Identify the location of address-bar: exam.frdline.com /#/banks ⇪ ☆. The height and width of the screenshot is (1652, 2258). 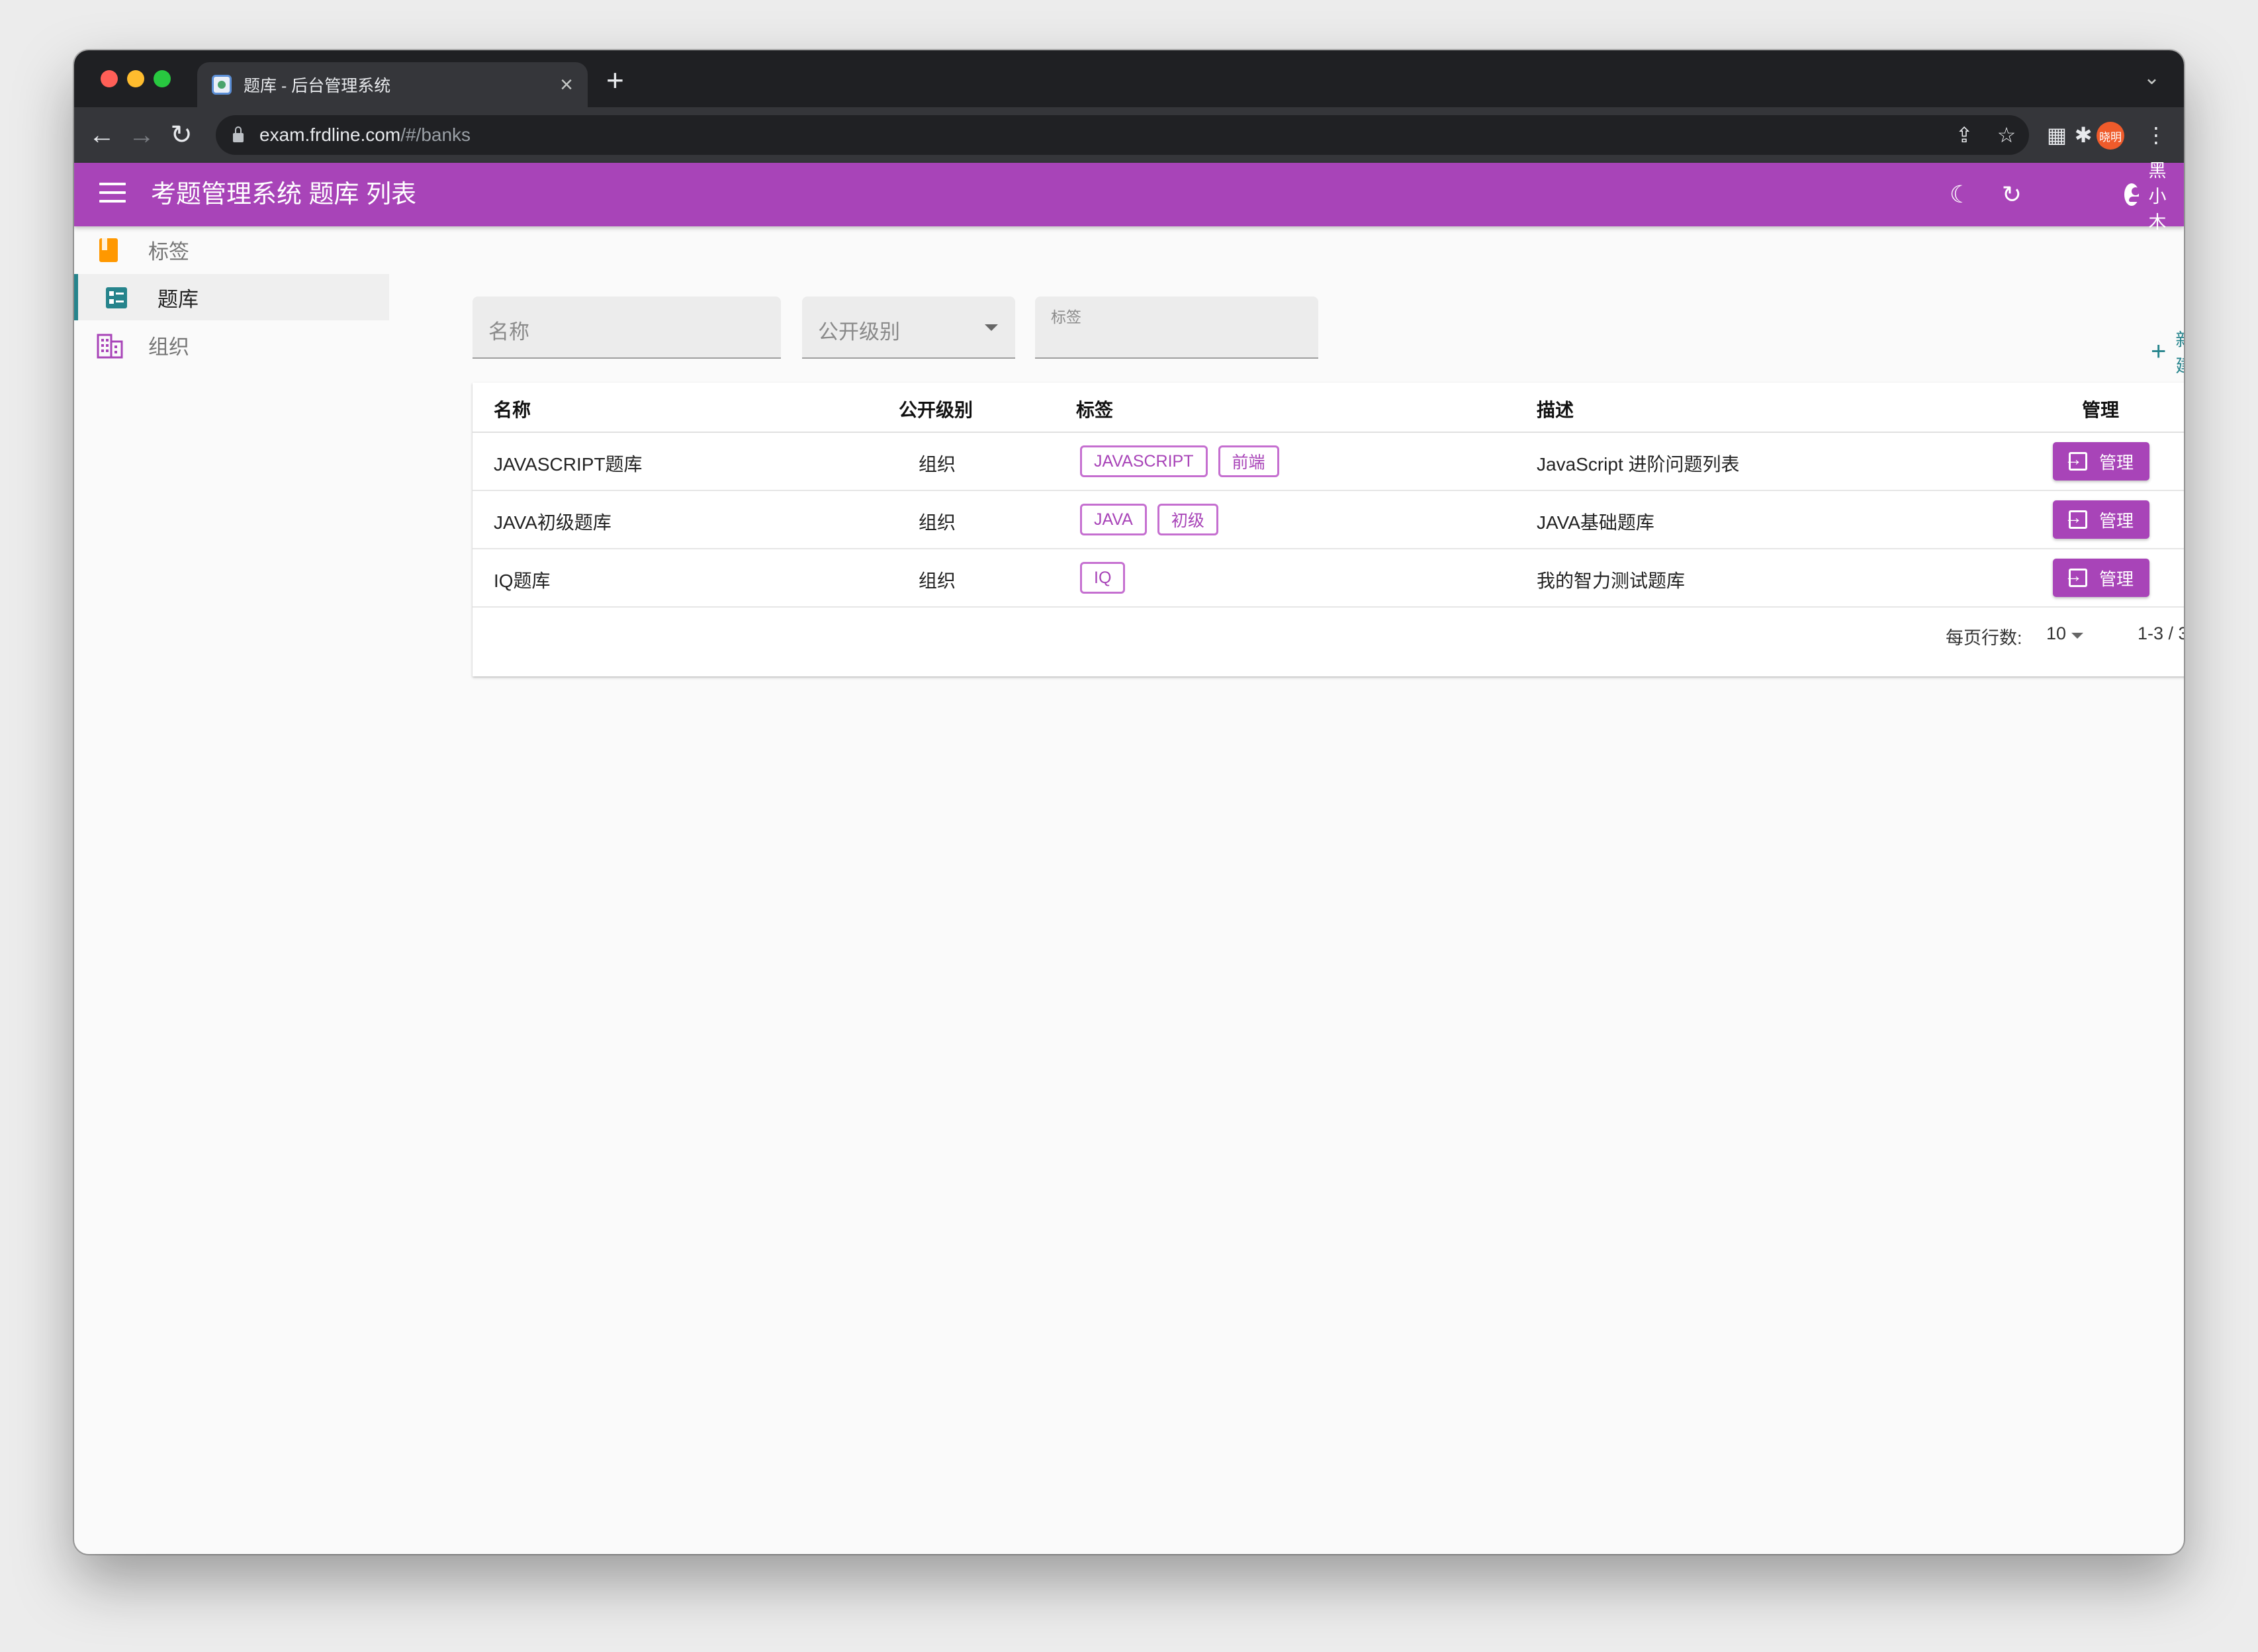
(1122, 135).